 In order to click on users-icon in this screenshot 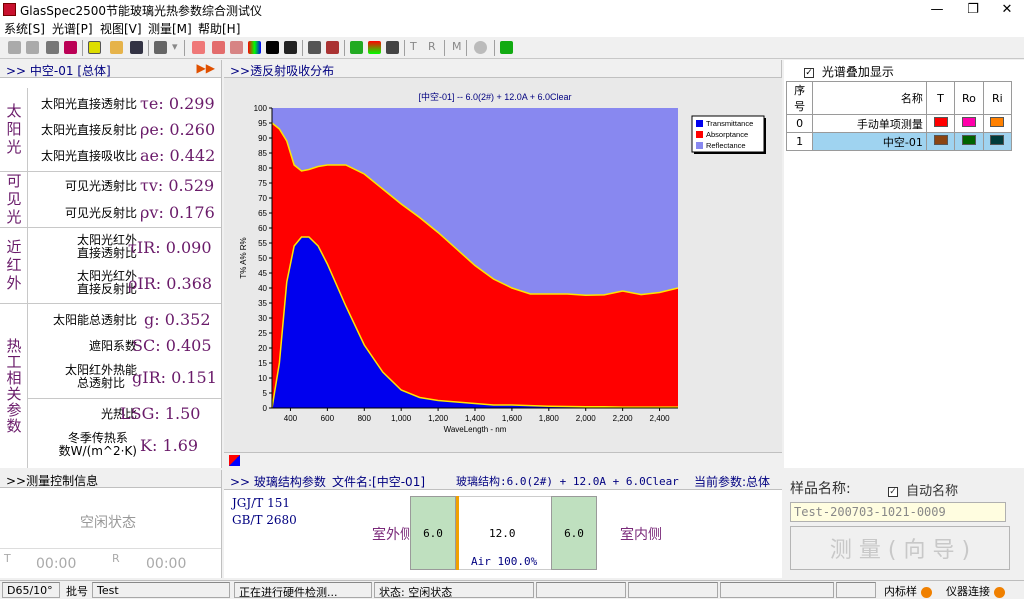, I will do `click(314, 47)`.